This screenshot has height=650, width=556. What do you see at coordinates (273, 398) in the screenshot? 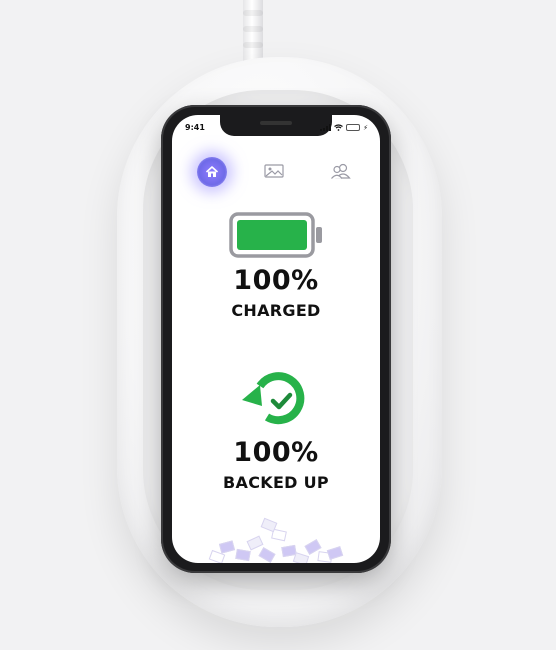
I see `backup-sync-icon` at bounding box center [273, 398].